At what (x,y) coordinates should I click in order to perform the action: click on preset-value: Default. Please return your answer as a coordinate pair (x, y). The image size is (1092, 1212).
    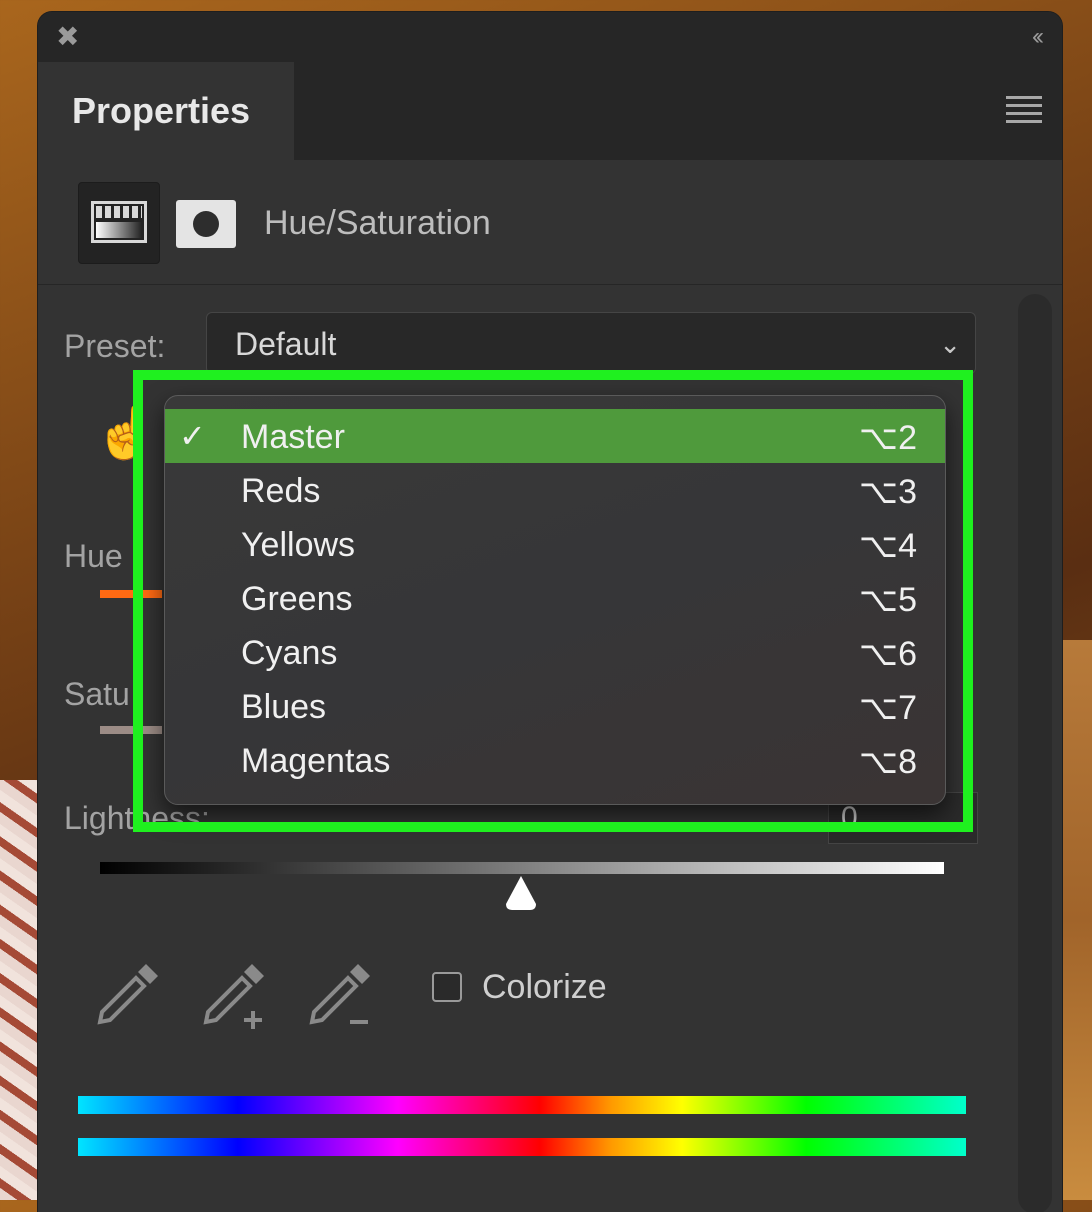
    Looking at the image, I should click on (286, 344).